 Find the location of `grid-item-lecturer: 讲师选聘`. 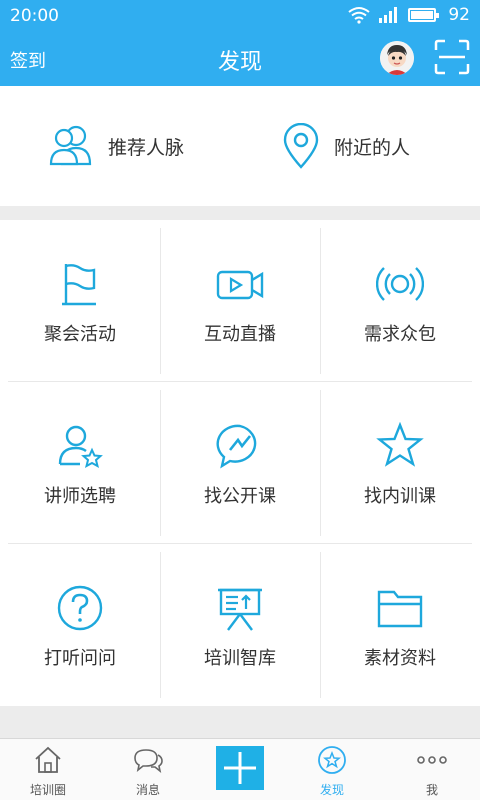

grid-item-lecturer: 讲师选聘 is located at coordinates (80, 463).